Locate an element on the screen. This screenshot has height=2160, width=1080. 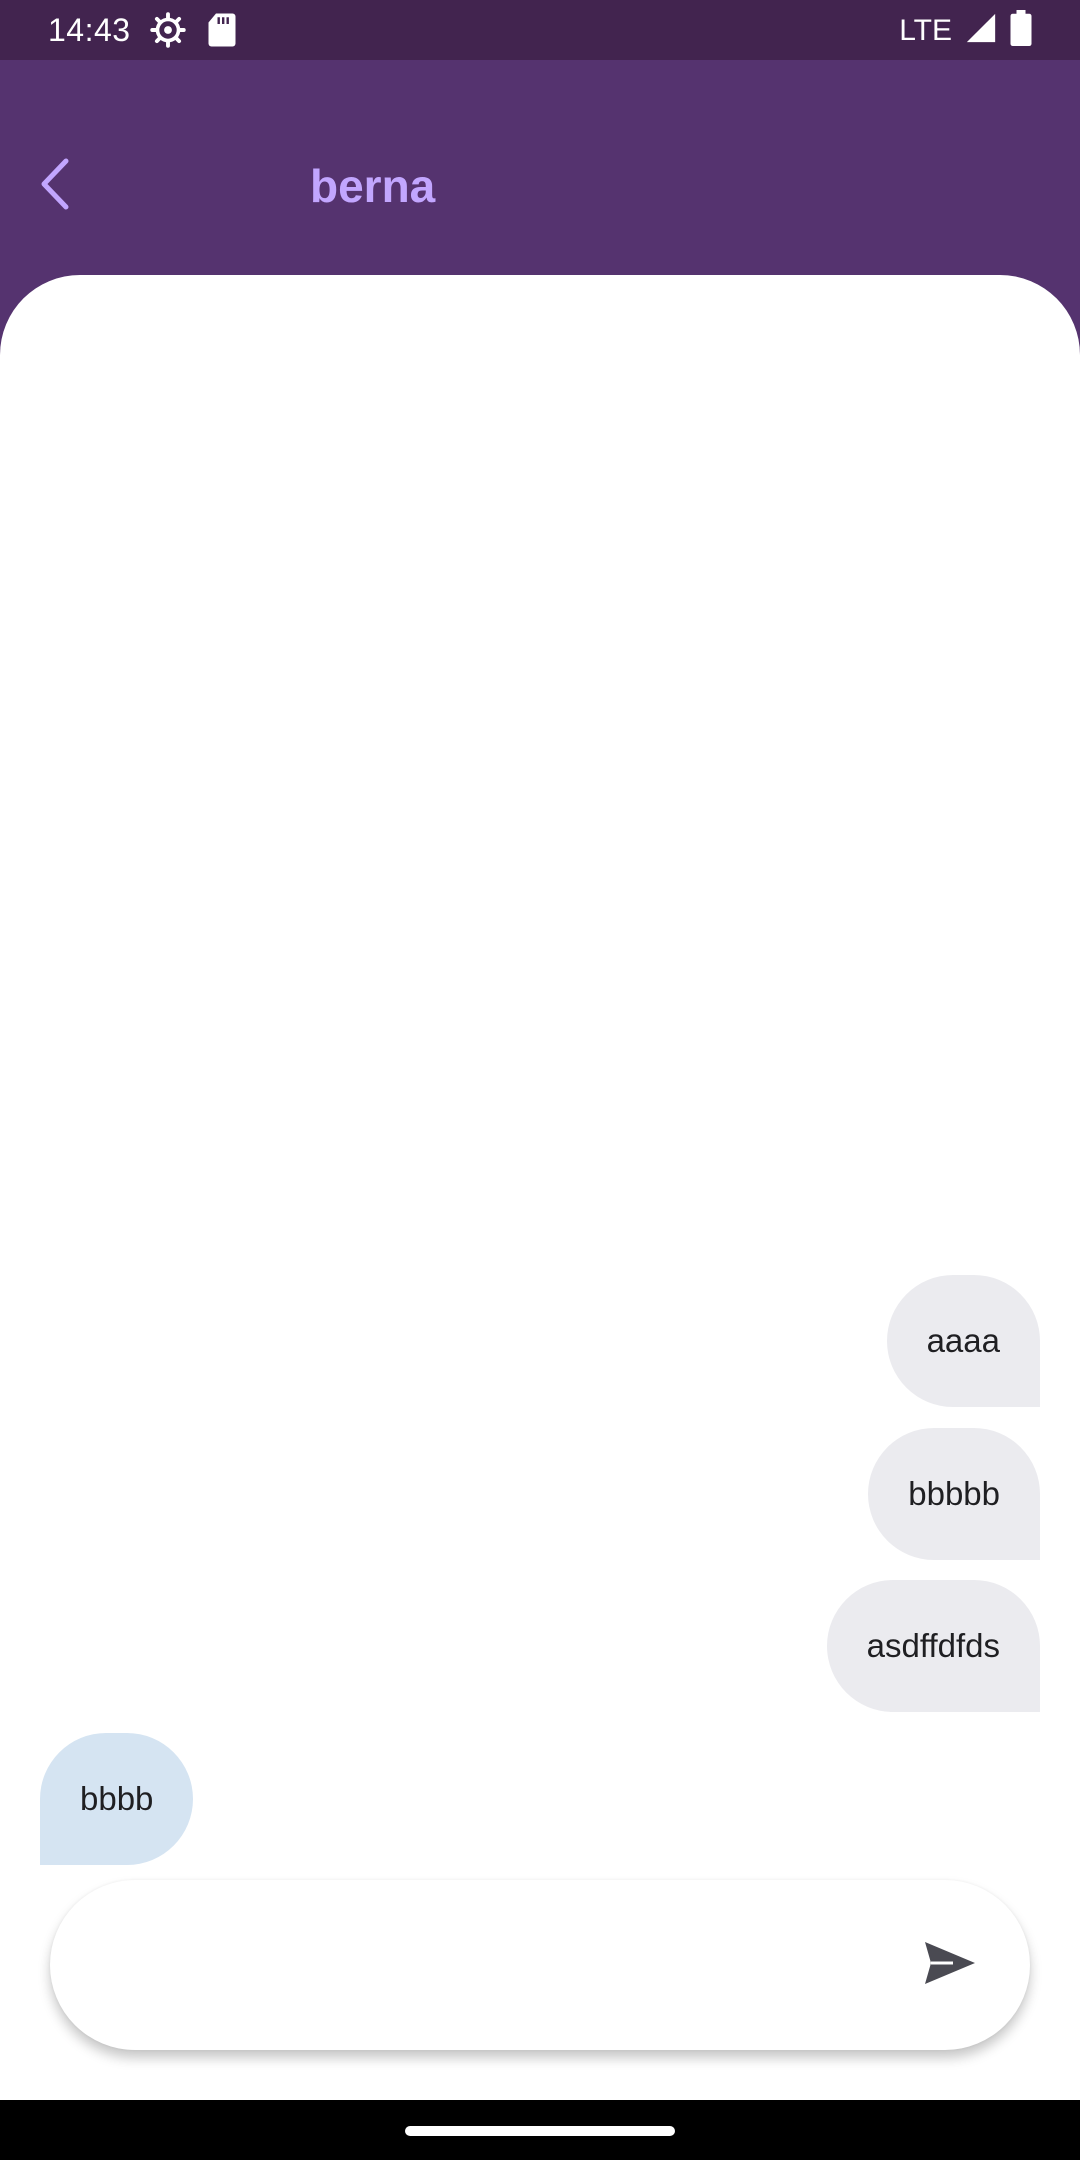
status-time: 14:43 is located at coordinates (89, 30).